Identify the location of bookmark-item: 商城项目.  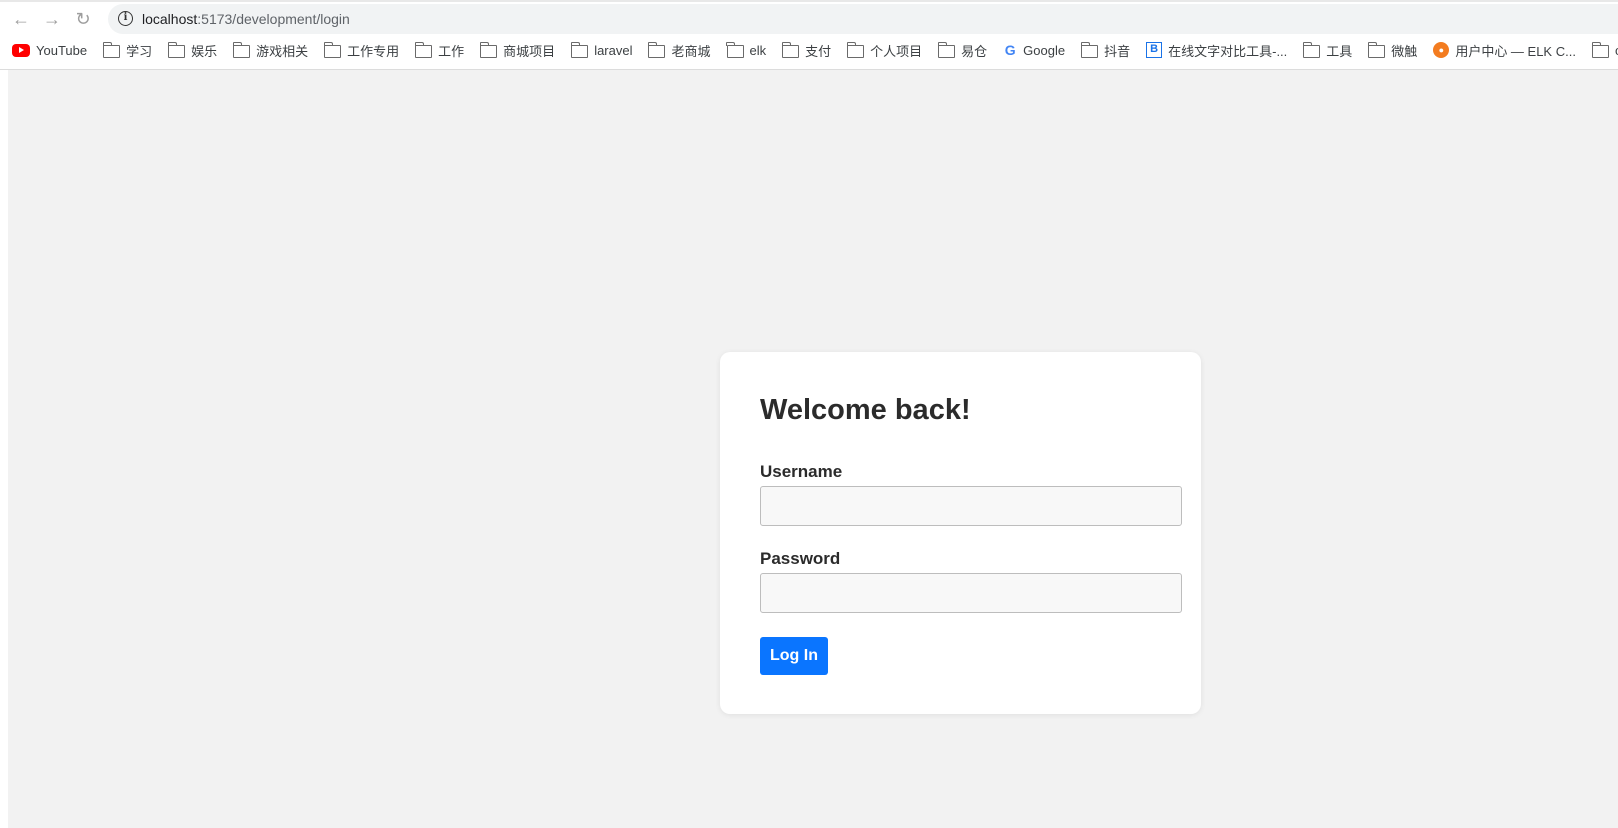
(517, 50).